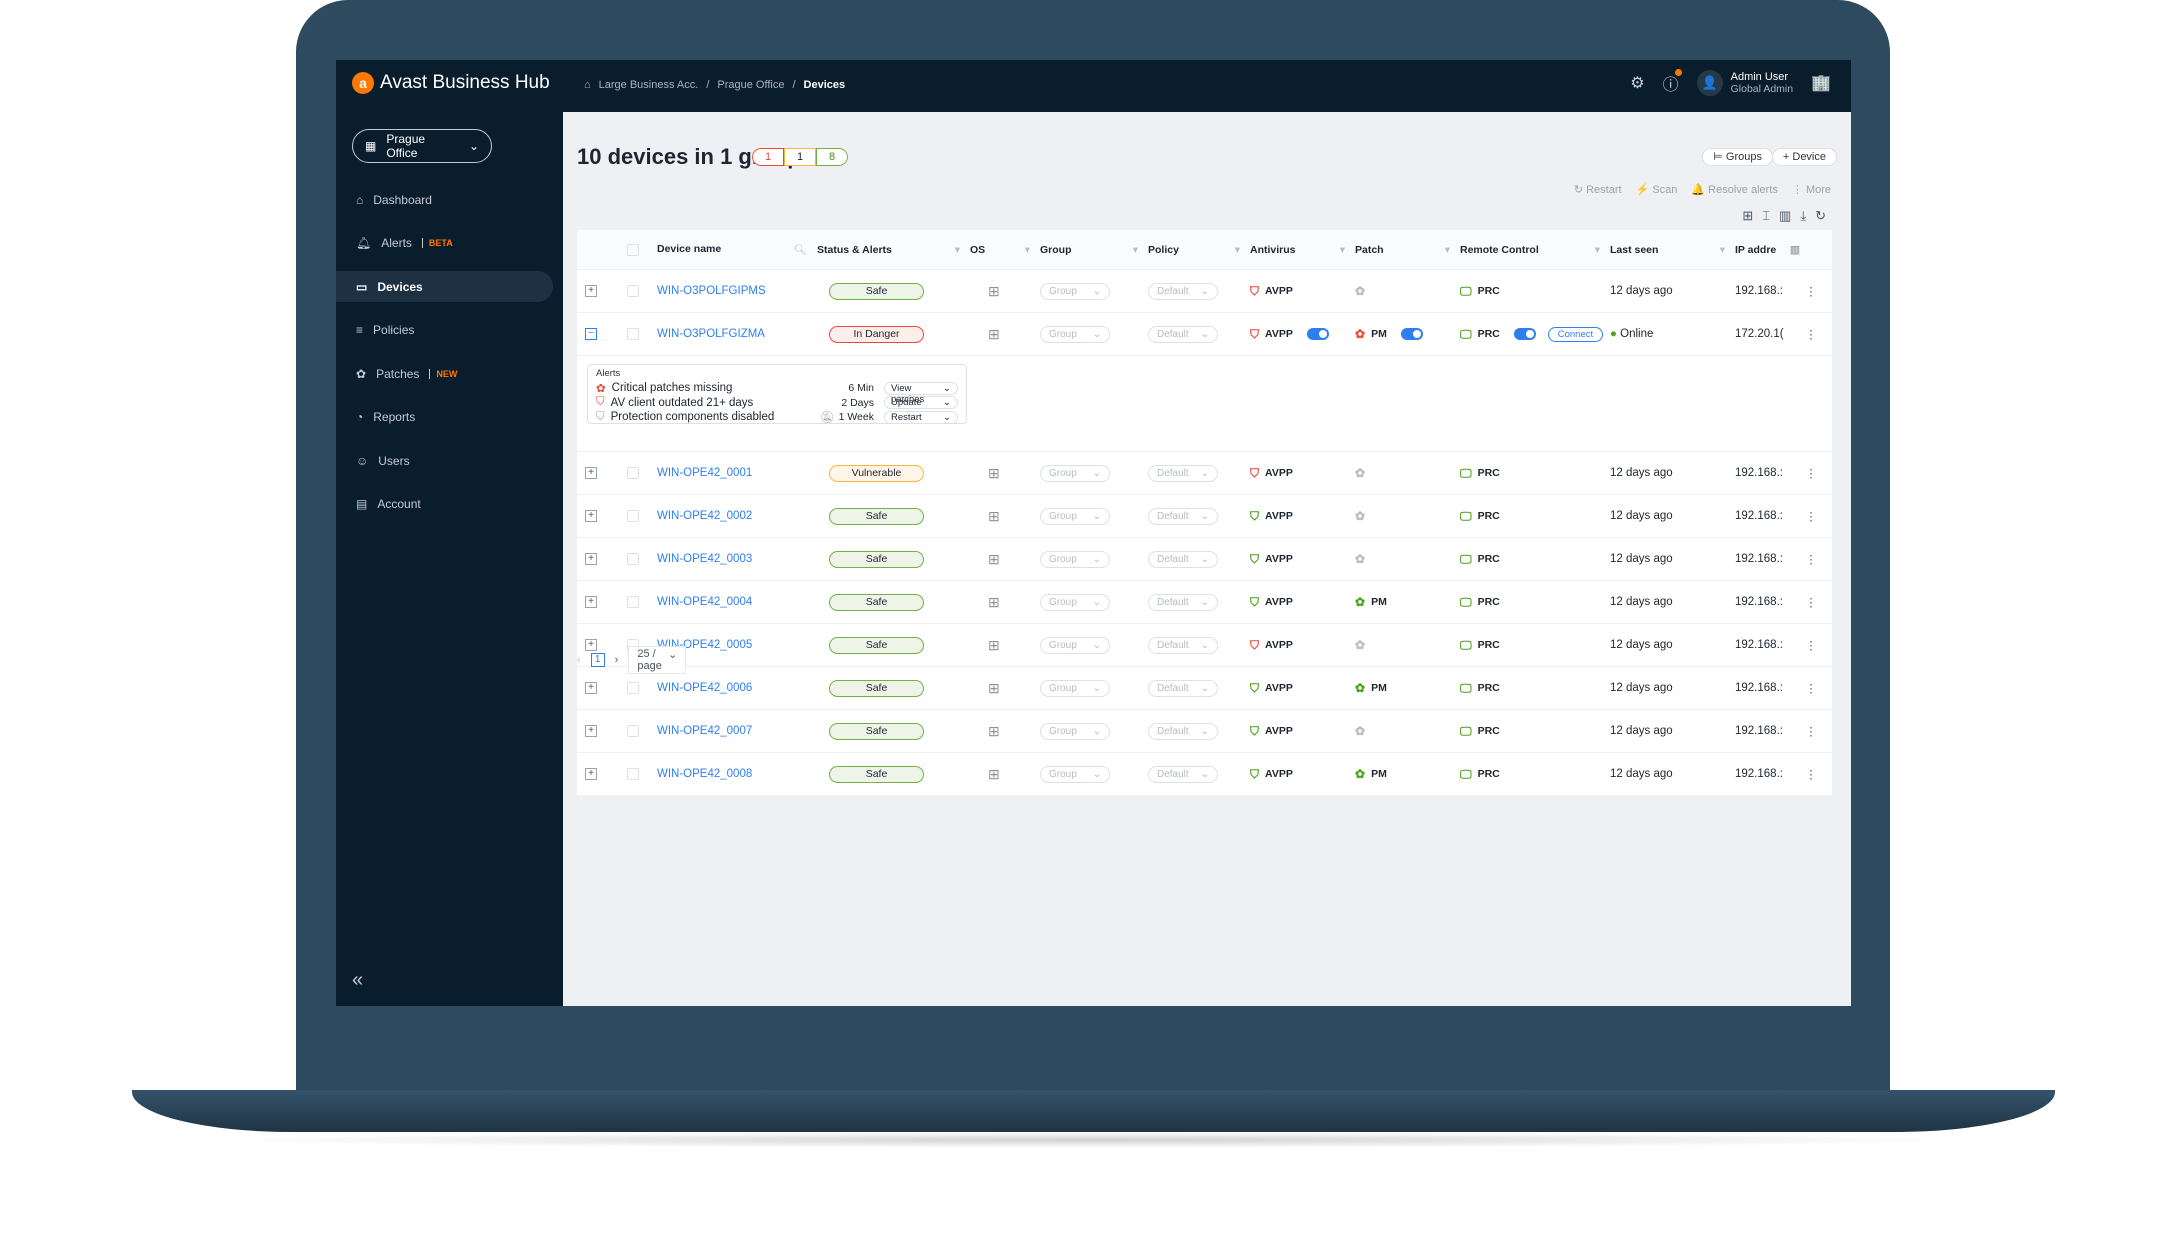 The height and width of the screenshot is (1246, 2176). Describe the element at coordinates (1317, 334) in the screenshot. I see `antivirus-toggle` at that location.